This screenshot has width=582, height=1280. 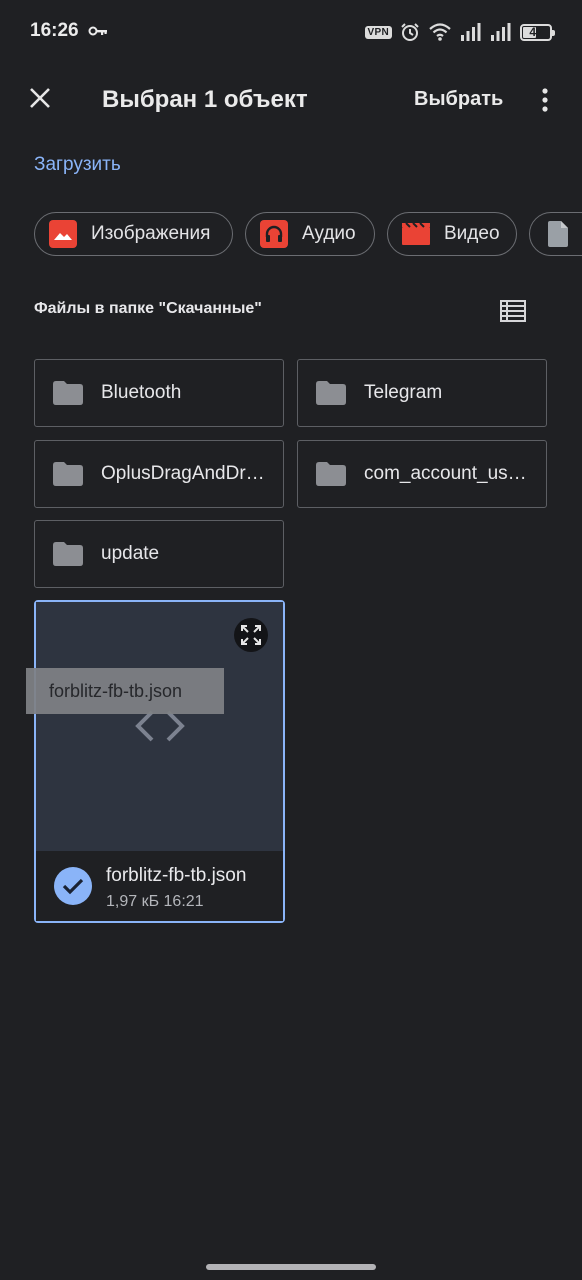 I want to click on folder-bluetooth: Bluetooth, so click(x=159, y=393).